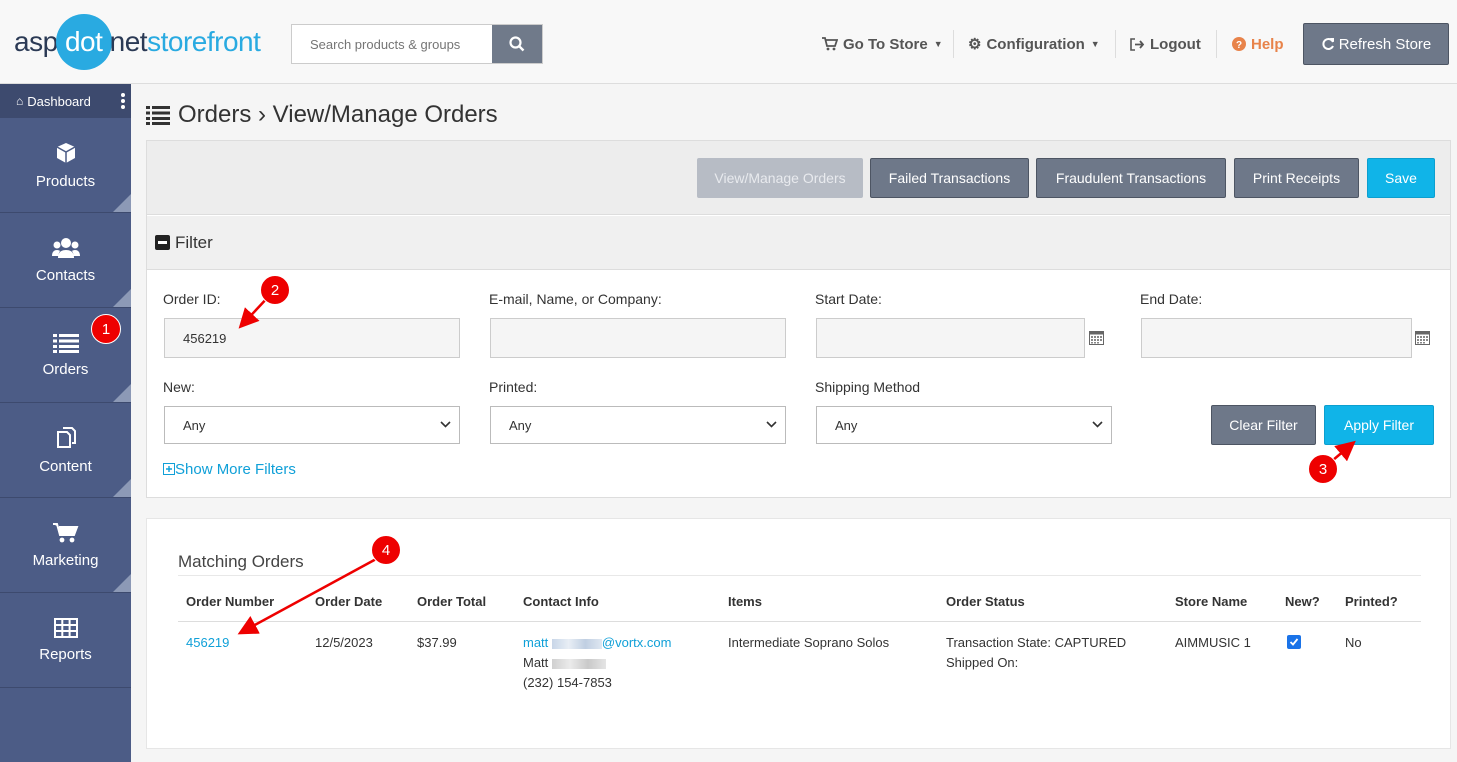  I want to click on column-header: Order Number, so click(230, 601).